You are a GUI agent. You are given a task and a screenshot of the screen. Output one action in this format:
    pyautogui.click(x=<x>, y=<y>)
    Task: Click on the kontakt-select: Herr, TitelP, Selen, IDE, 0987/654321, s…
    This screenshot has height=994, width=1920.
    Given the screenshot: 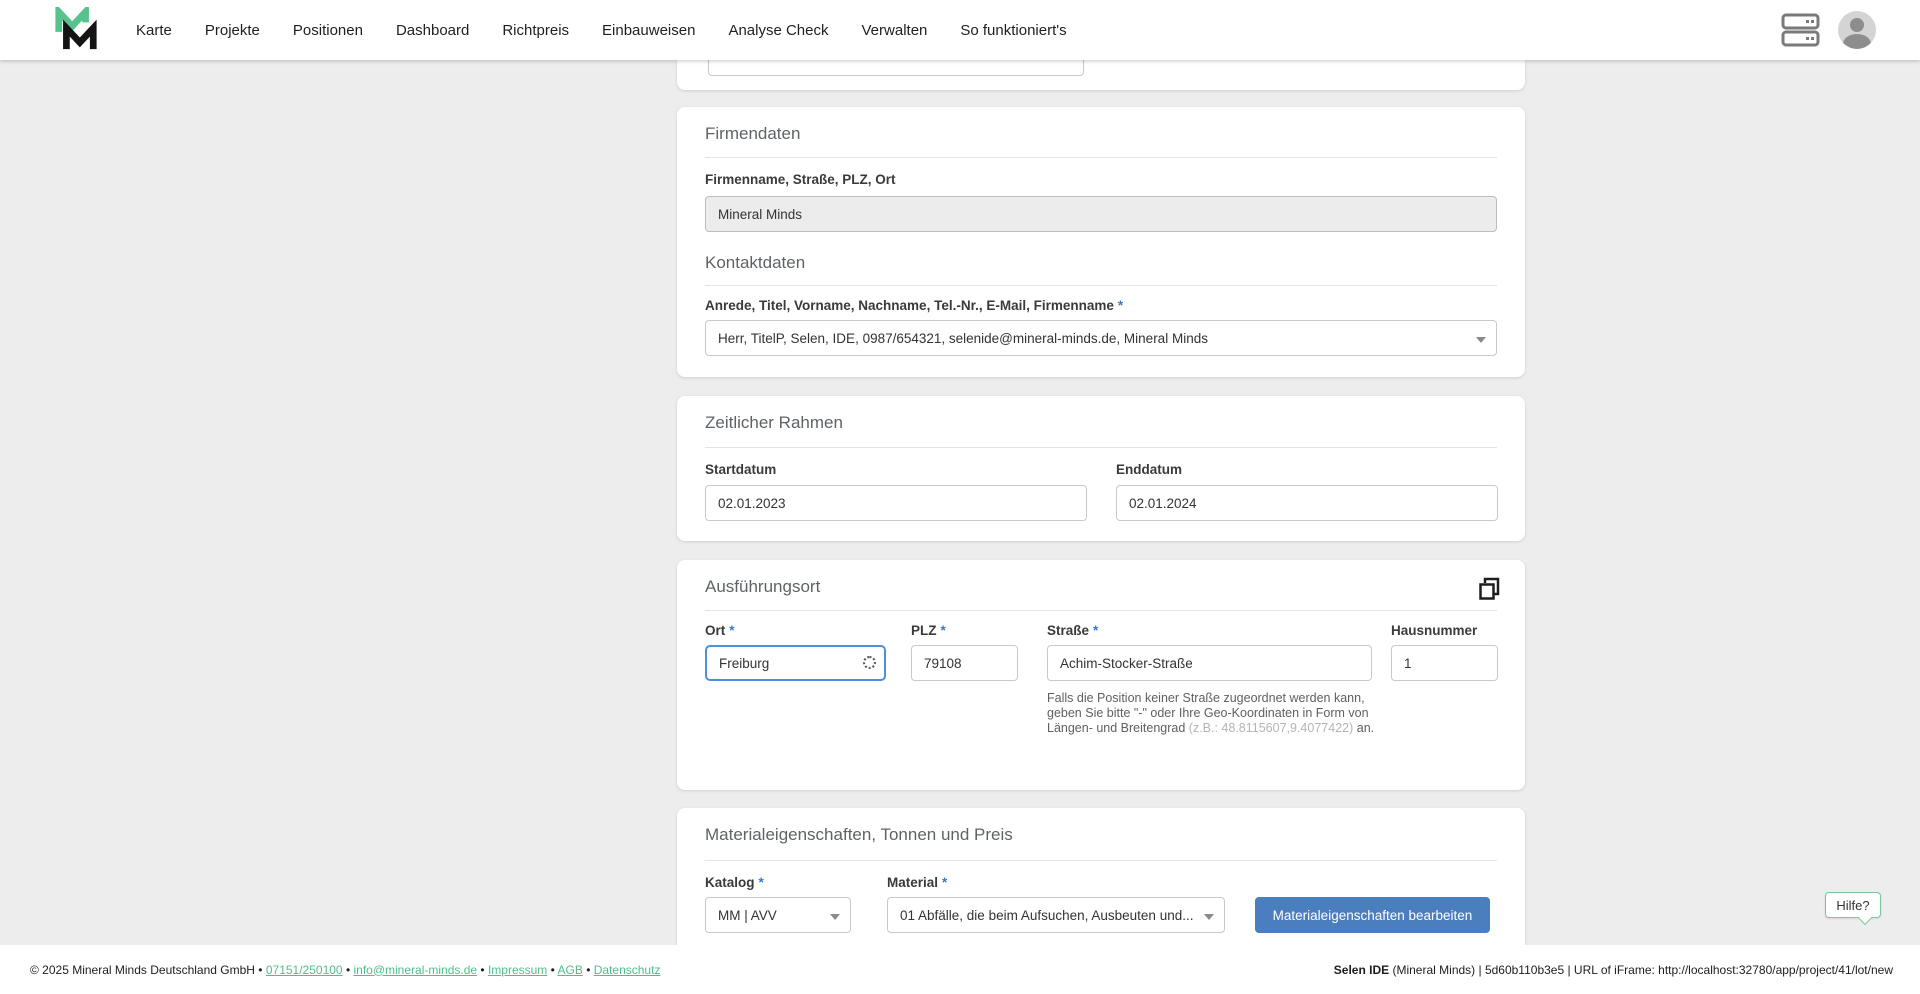 What is the action you would take?
    pyautogui.click(x=1101, y=338)
    